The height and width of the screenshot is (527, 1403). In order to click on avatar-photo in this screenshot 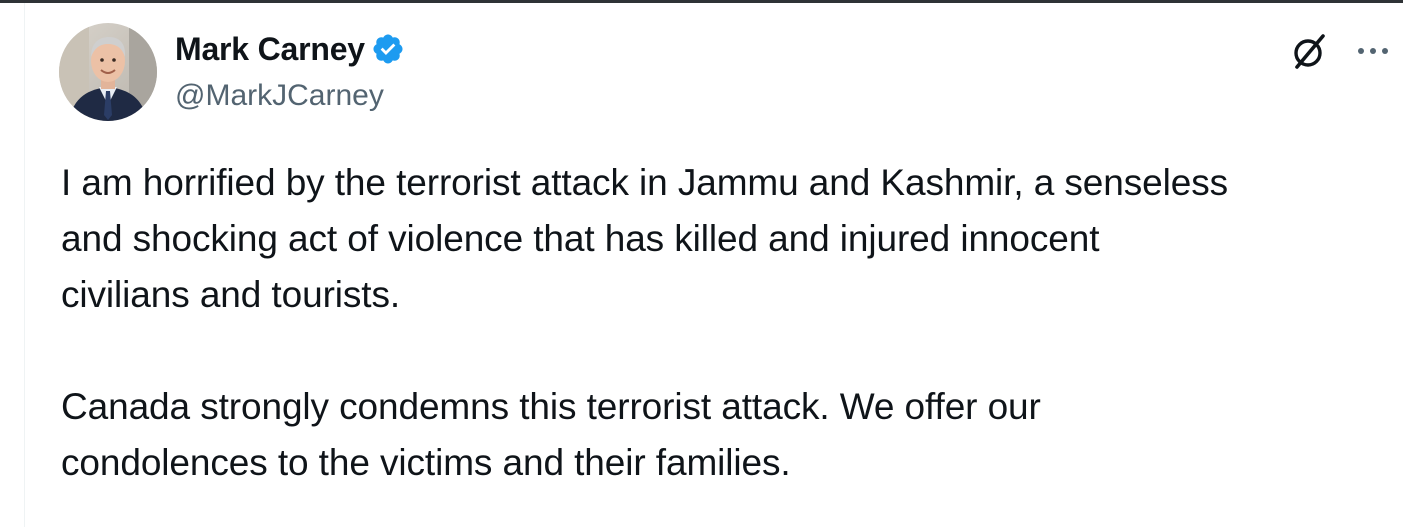, I will do `click(108, 72)`.